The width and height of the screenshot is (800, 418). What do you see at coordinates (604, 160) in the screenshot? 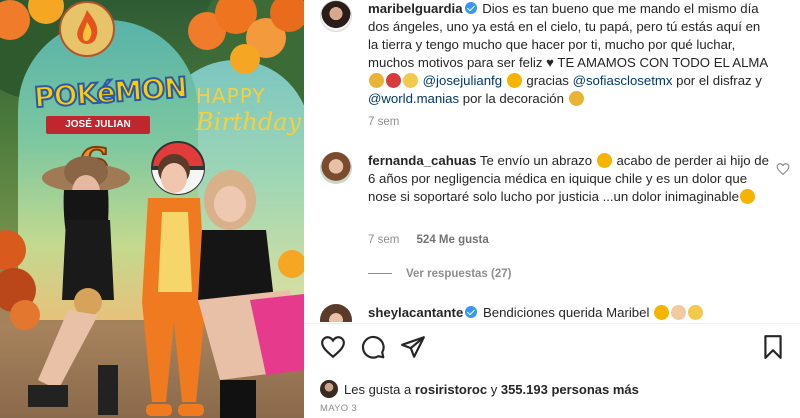
I see `hug-emoji-icon` at bounding box center [604, 160].